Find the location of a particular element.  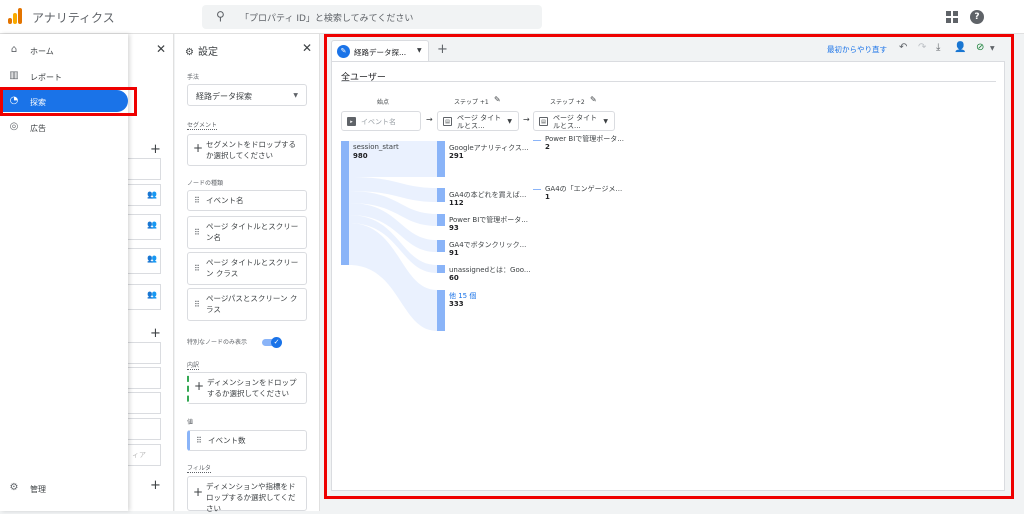

check-icon: ✓ is located at coordinates (276, 342).